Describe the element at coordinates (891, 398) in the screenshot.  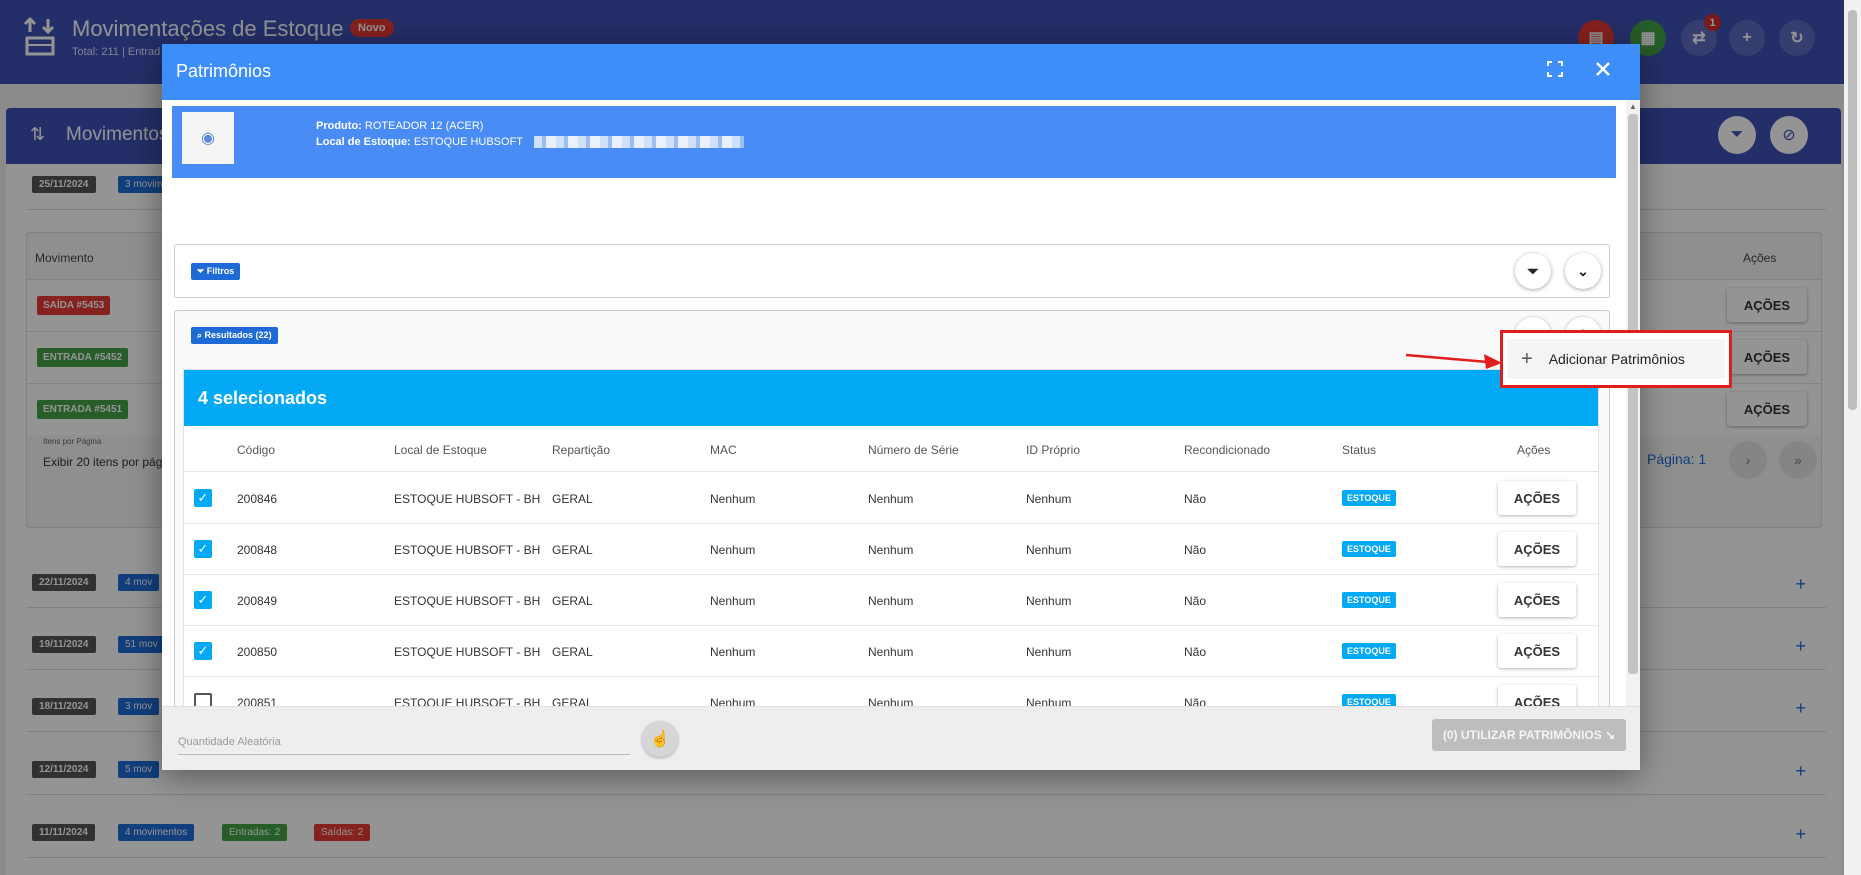
I see `selection-bar: 4 selecionados` at that location.